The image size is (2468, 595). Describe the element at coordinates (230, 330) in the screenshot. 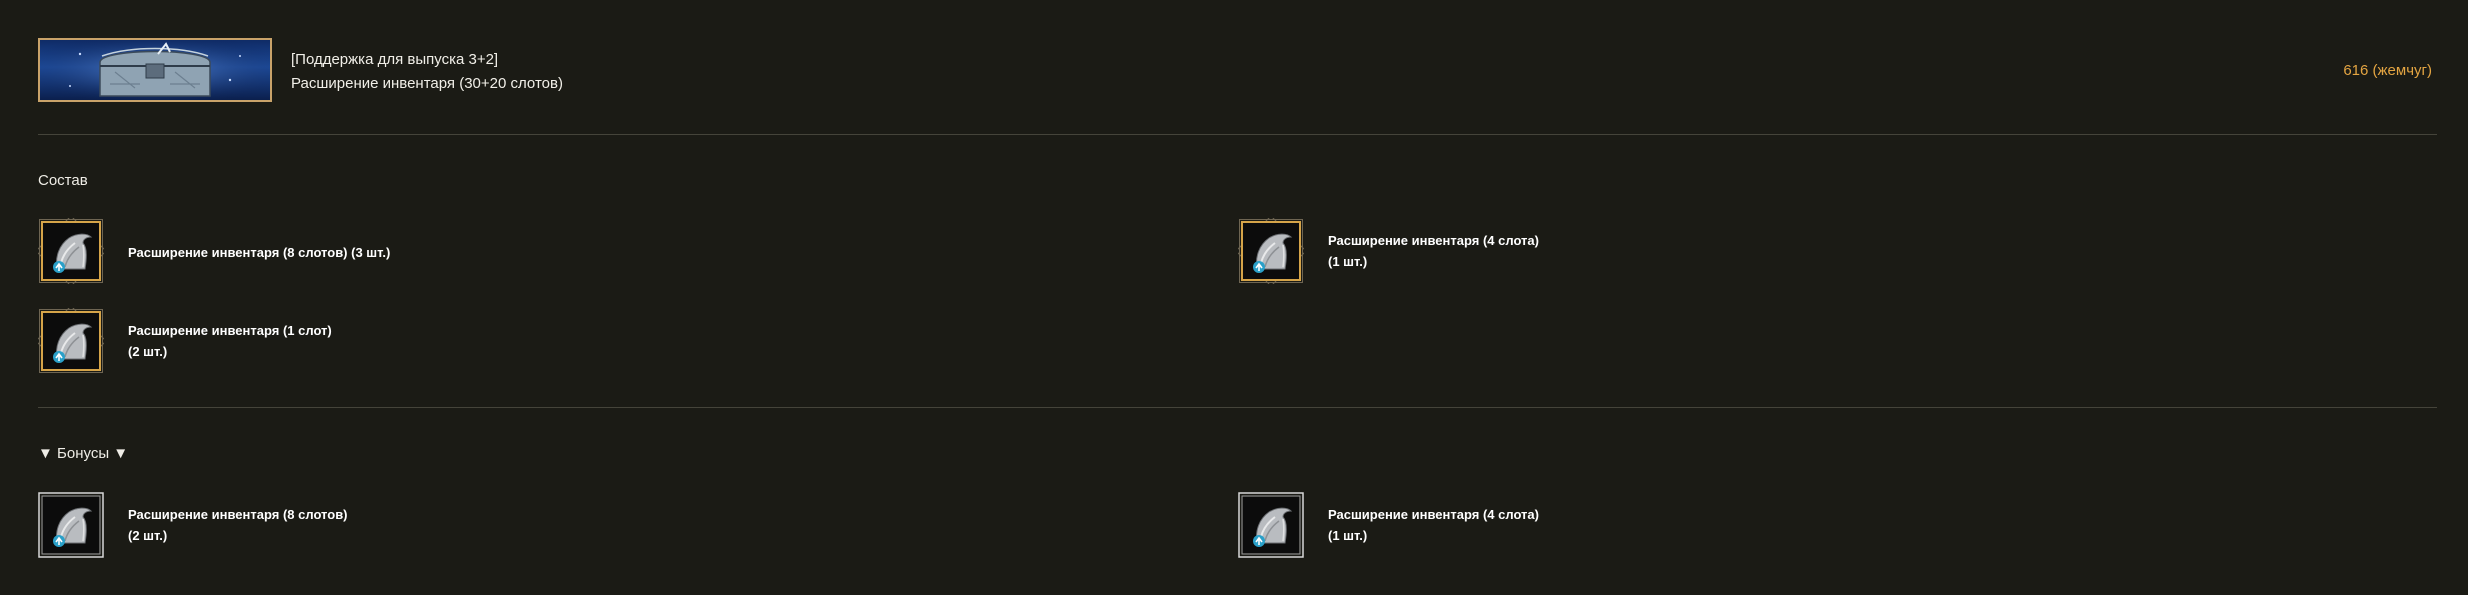

I see `item-name: Расширение инвентаря (1 слот)` at that location.